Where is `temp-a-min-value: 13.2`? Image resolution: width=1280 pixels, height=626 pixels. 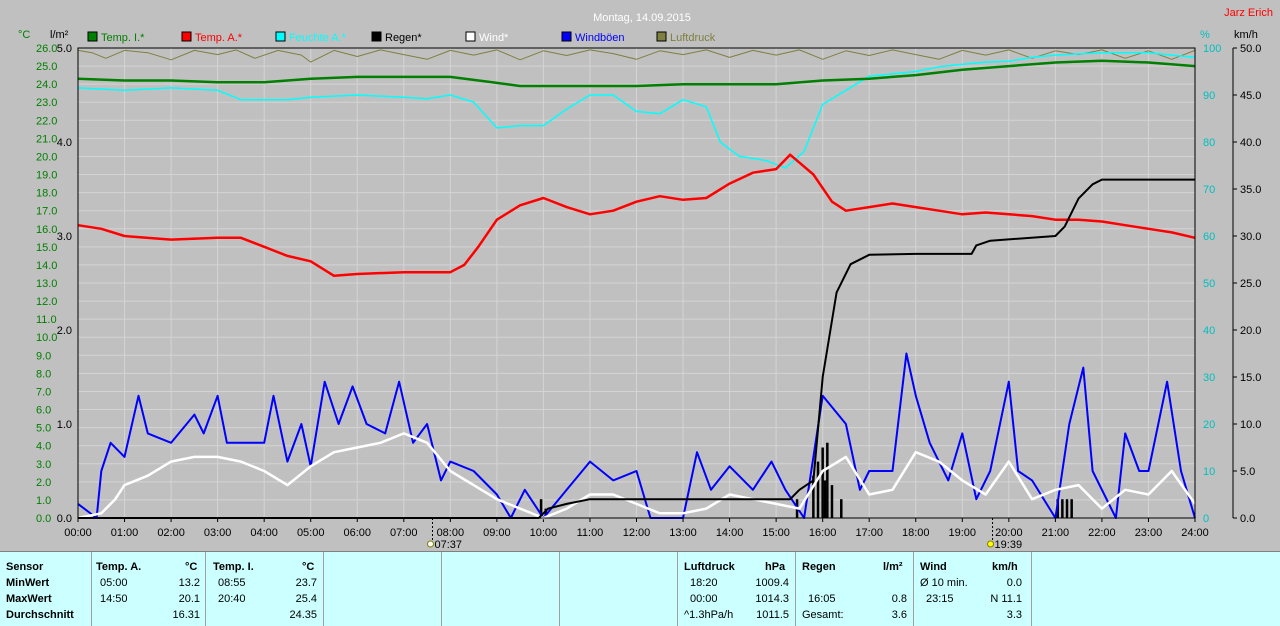
temp-a-min-value: 13.2 is located at coordinates (189, 583).